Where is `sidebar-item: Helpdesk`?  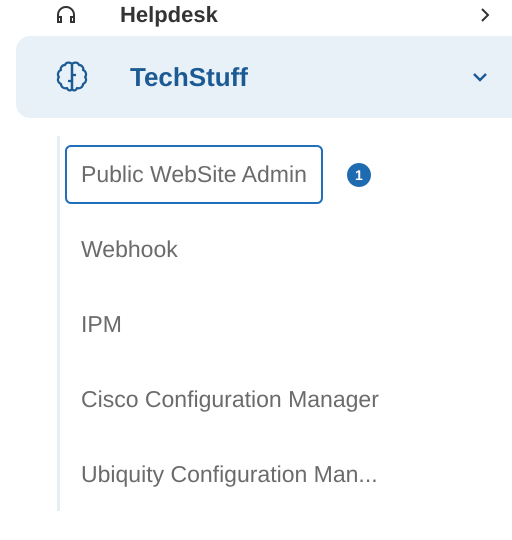
sidebar-item: Helpdesk is located at coordinates (264, 15).